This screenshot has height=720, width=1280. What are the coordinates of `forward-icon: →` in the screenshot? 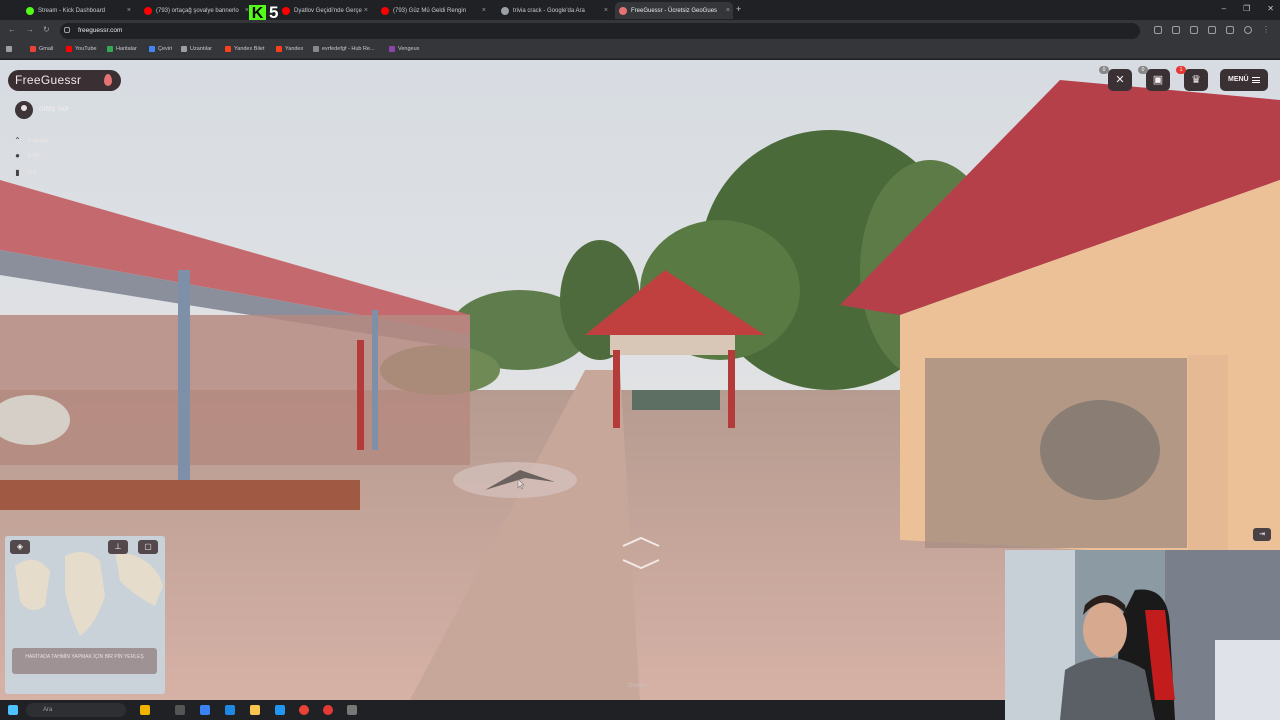 It's located at (30, 29).